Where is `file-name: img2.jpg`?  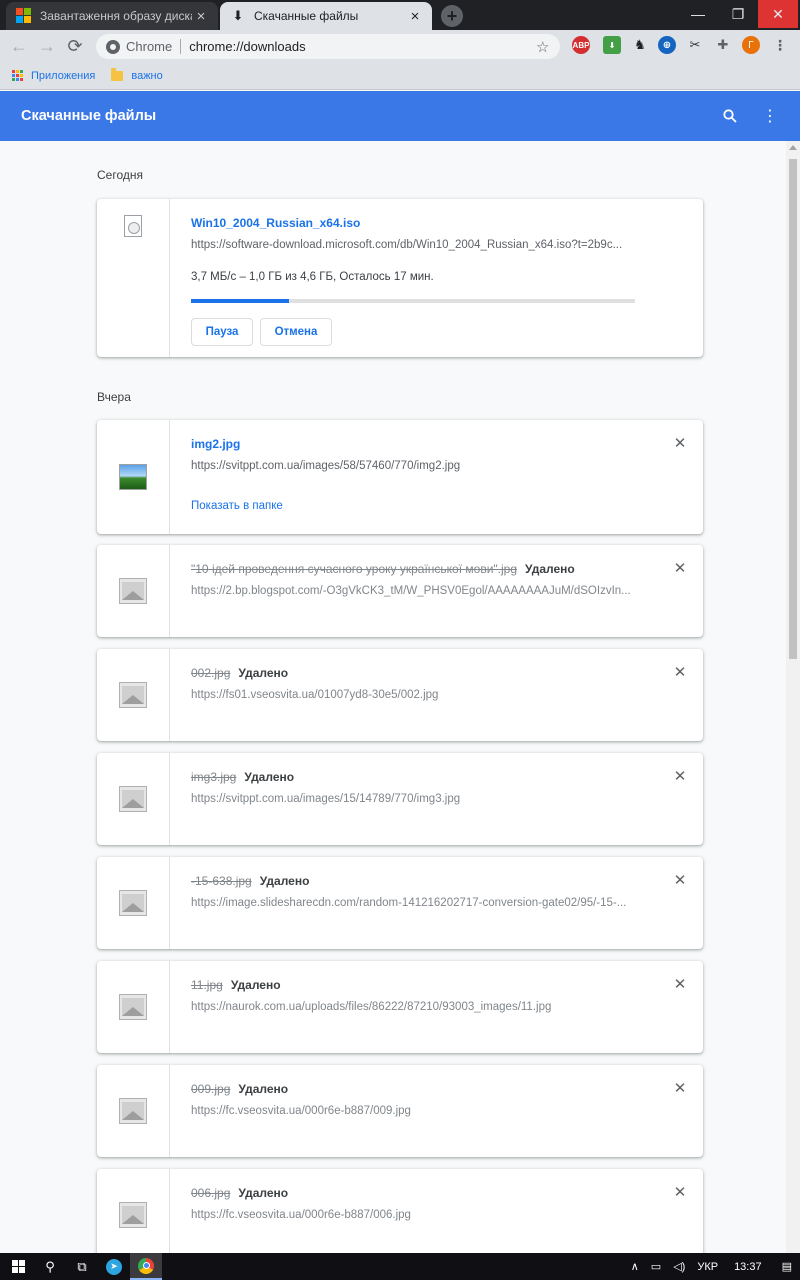
file-name: img2.jpg is located at coordinates (215, 444).